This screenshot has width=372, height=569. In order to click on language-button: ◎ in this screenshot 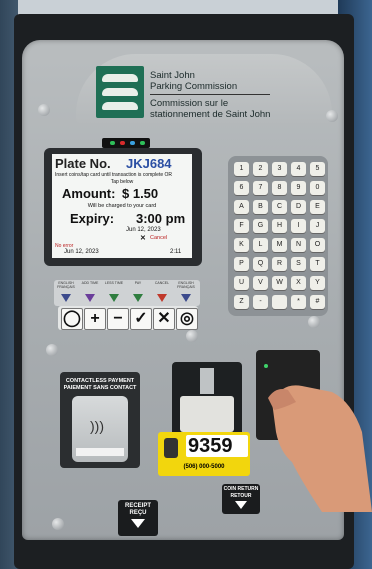, I will do `click(187, 319)`.